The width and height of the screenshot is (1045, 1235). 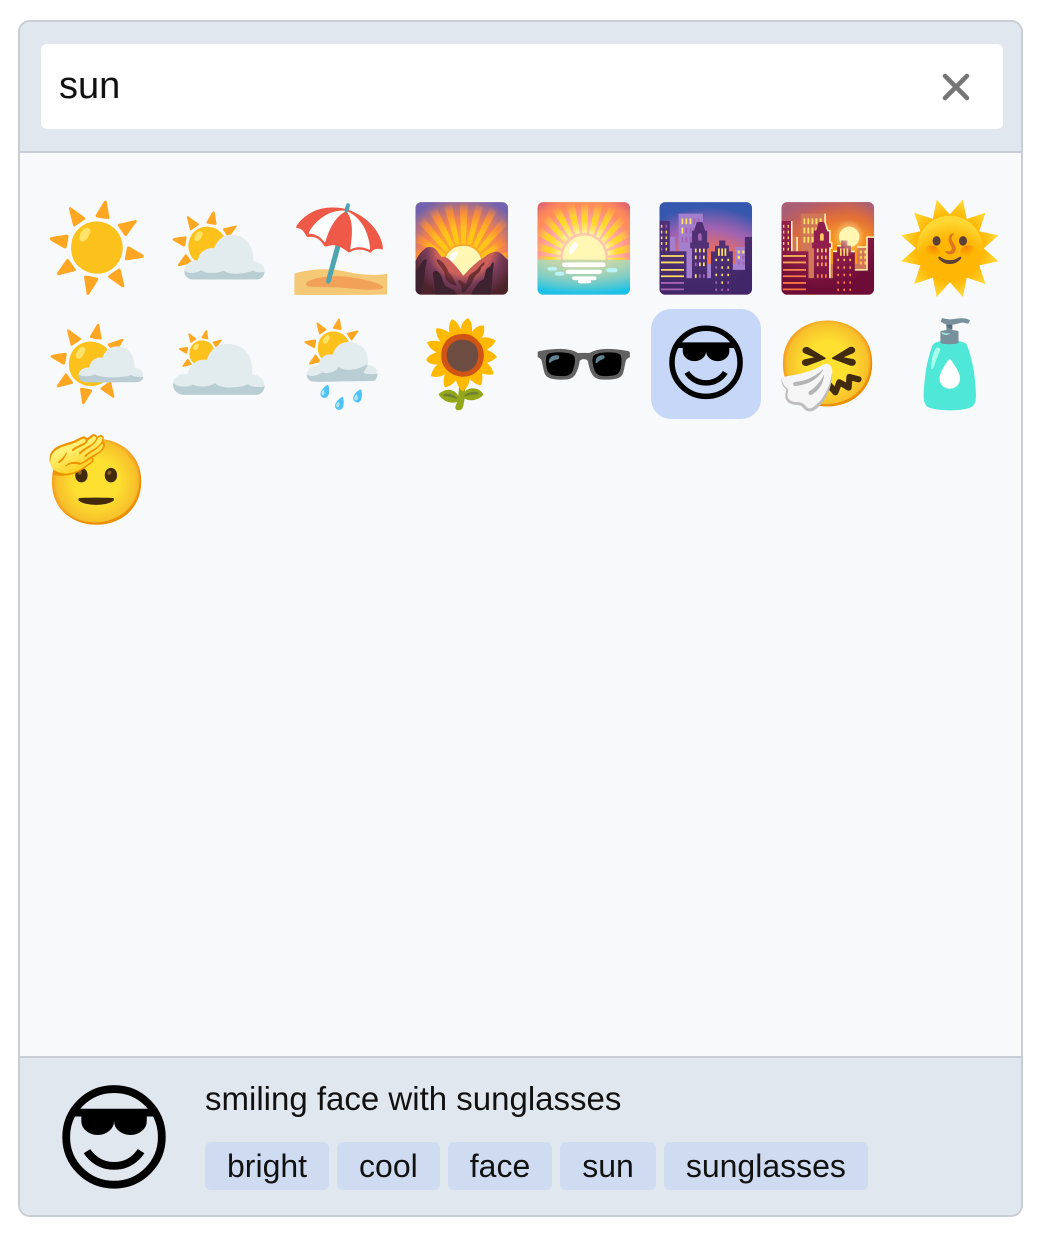 I want to click on keyword-tag: bright, so click(x=267, y=1166).